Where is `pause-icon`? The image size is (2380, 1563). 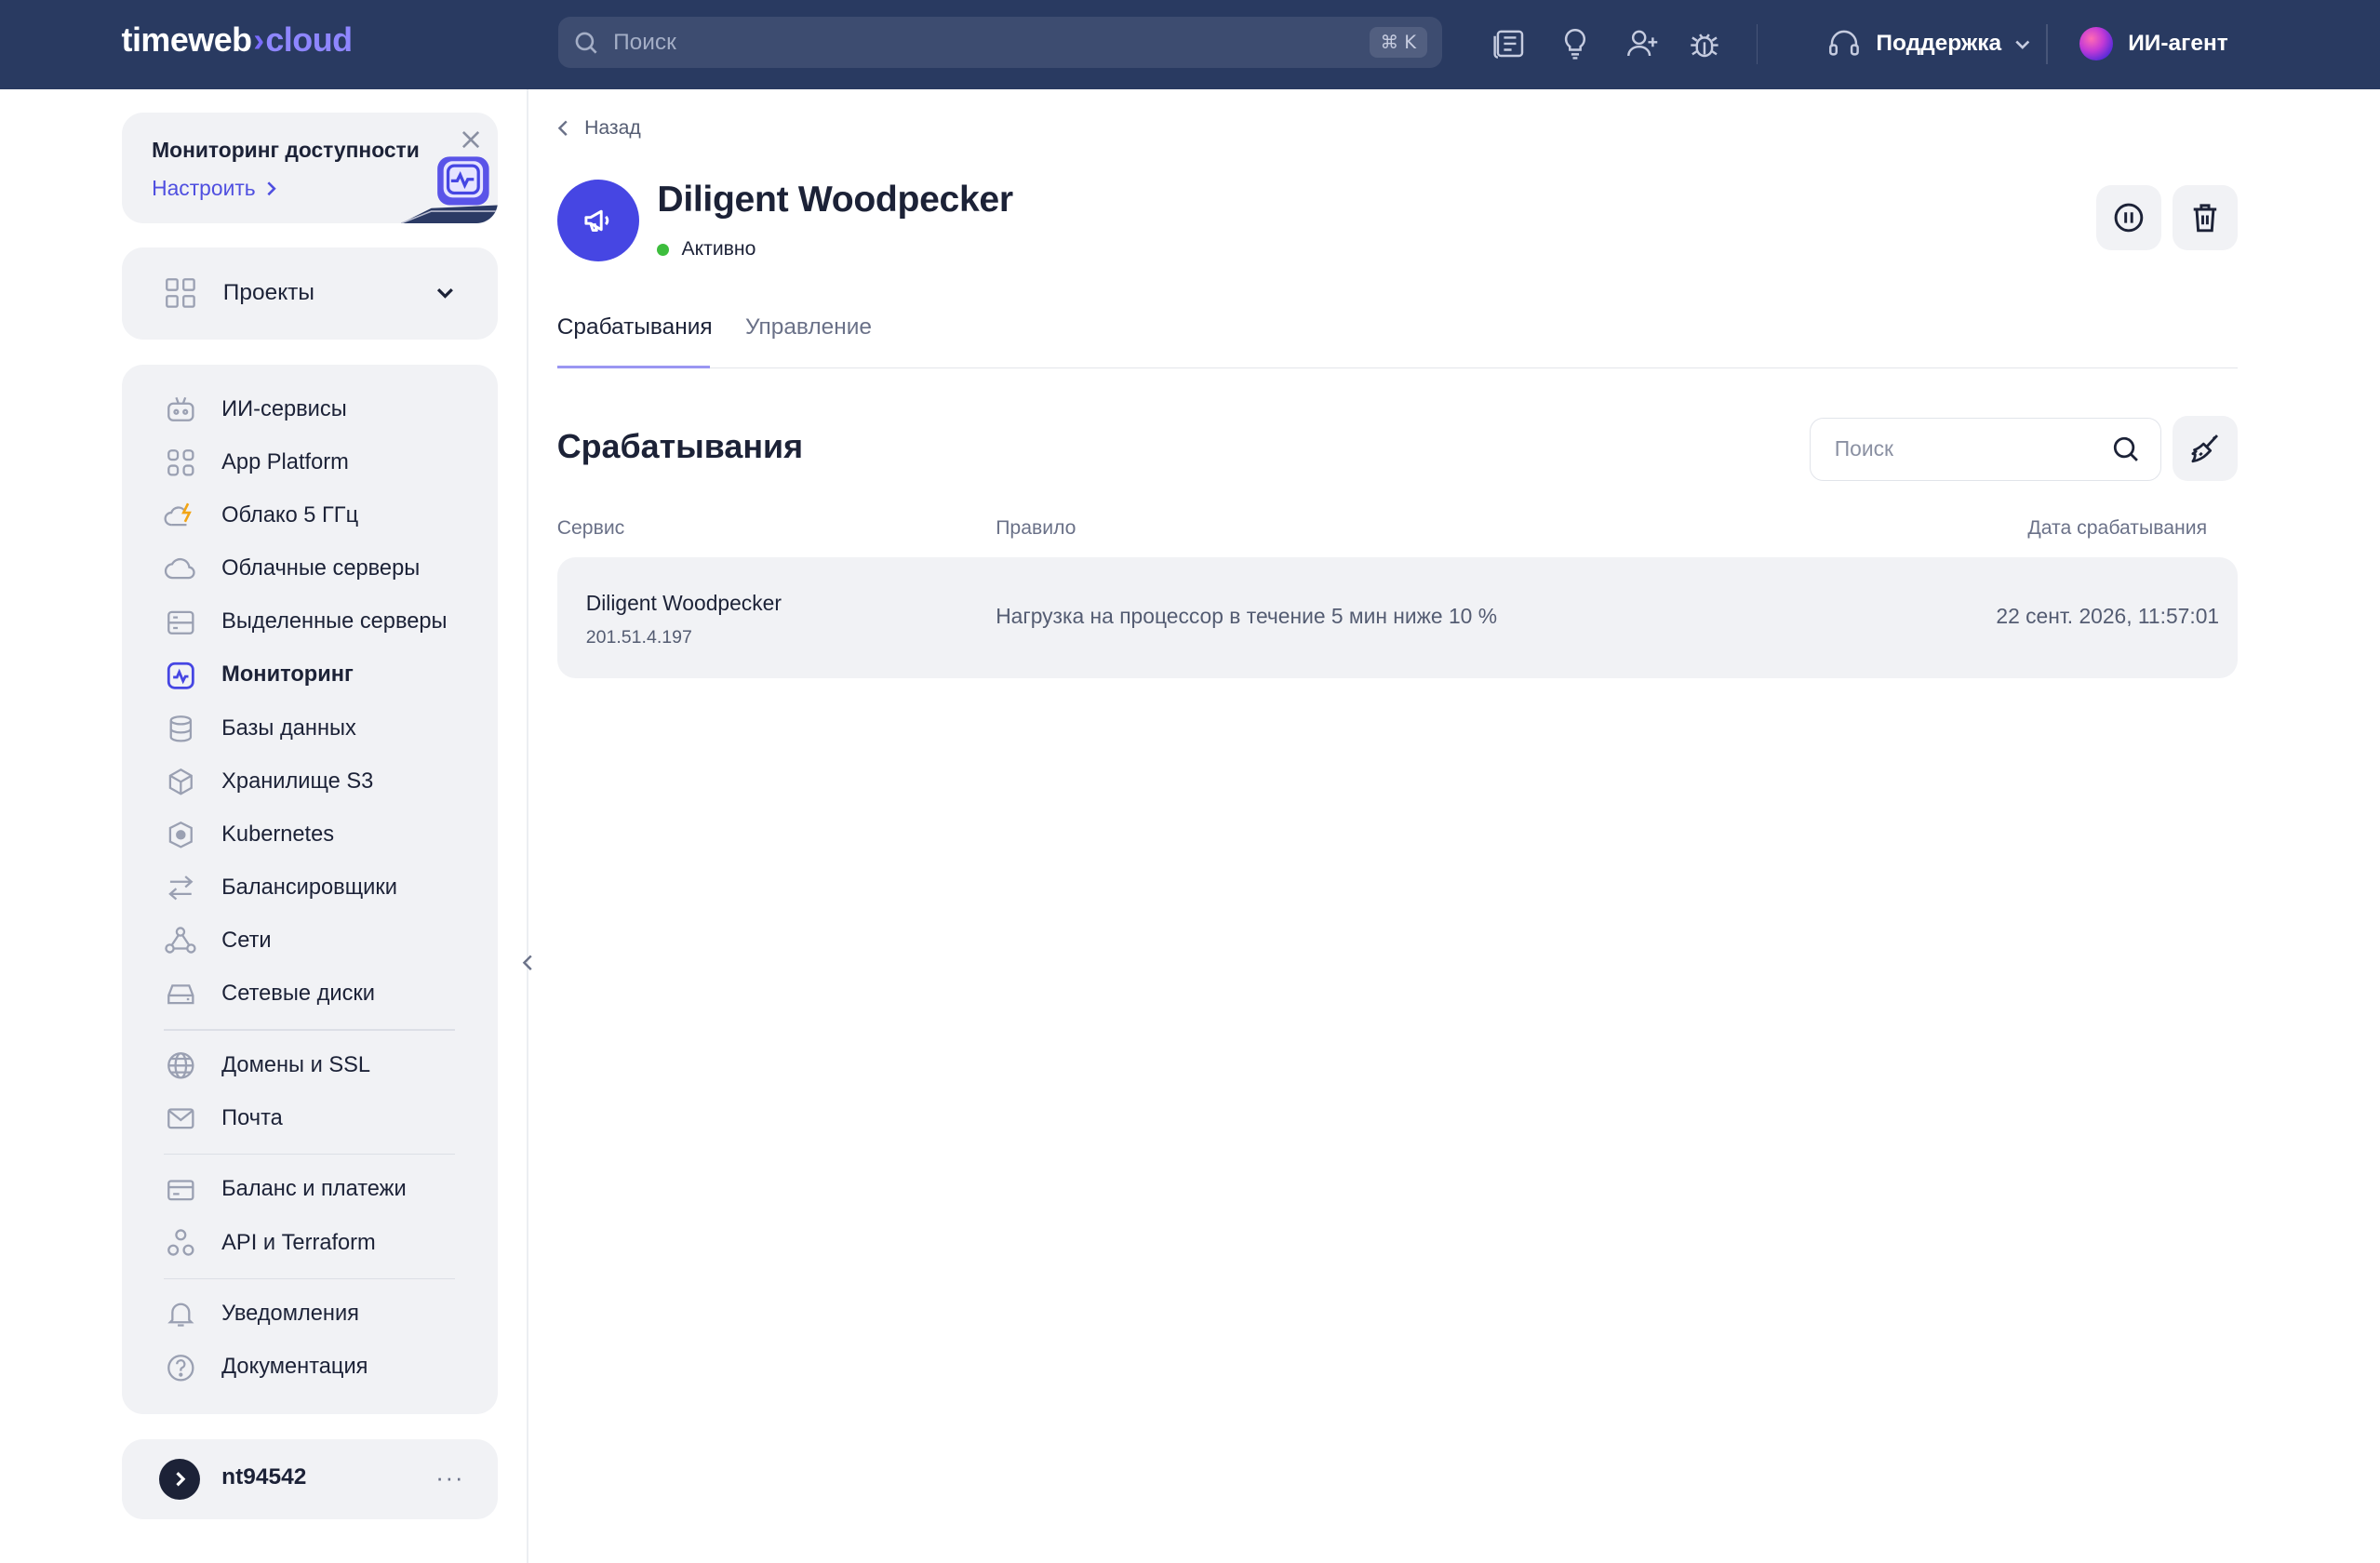 pause-icon is located at coordinates (2129, 218).